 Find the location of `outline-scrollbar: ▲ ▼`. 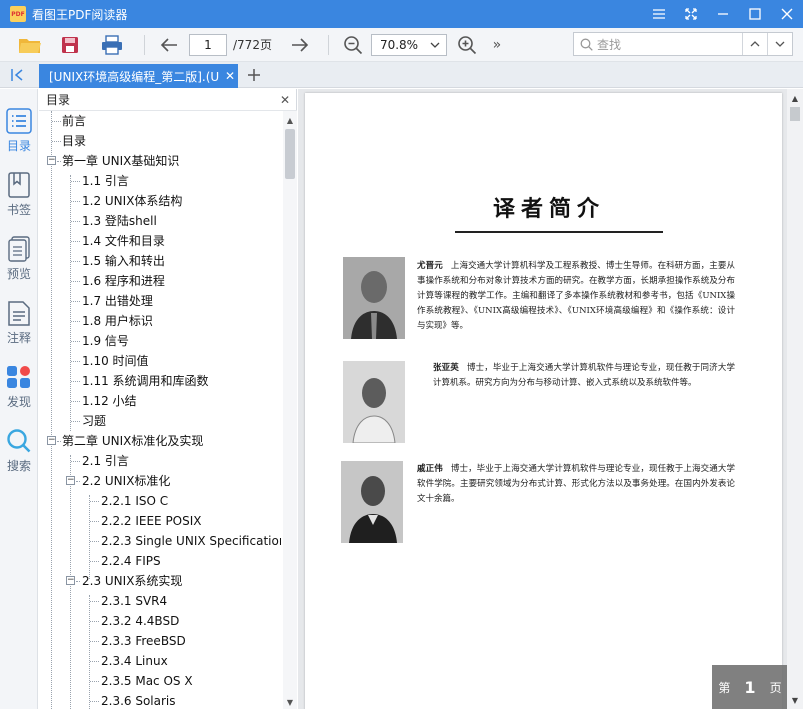

outline-scrollbar: ▲ ▼ is located at coordinates (290, 410).